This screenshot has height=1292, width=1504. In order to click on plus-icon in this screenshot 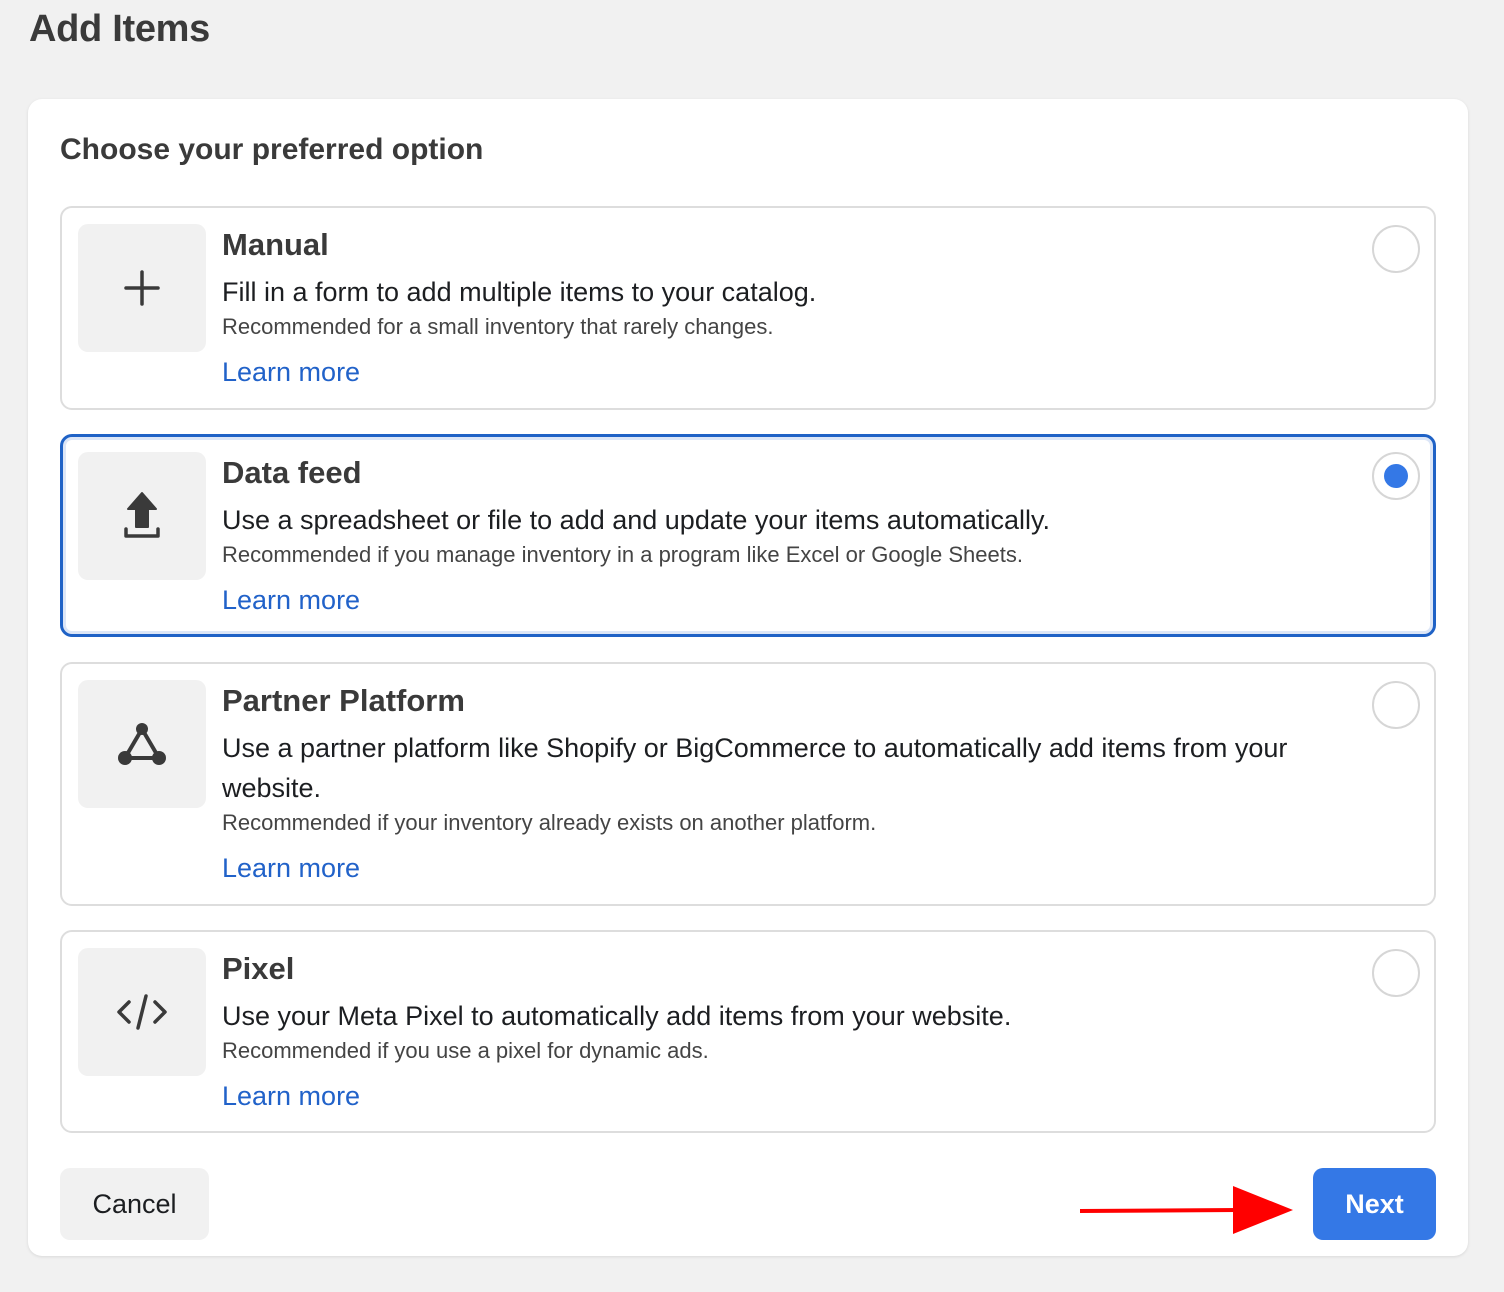, I will do `click(142, 288)`.